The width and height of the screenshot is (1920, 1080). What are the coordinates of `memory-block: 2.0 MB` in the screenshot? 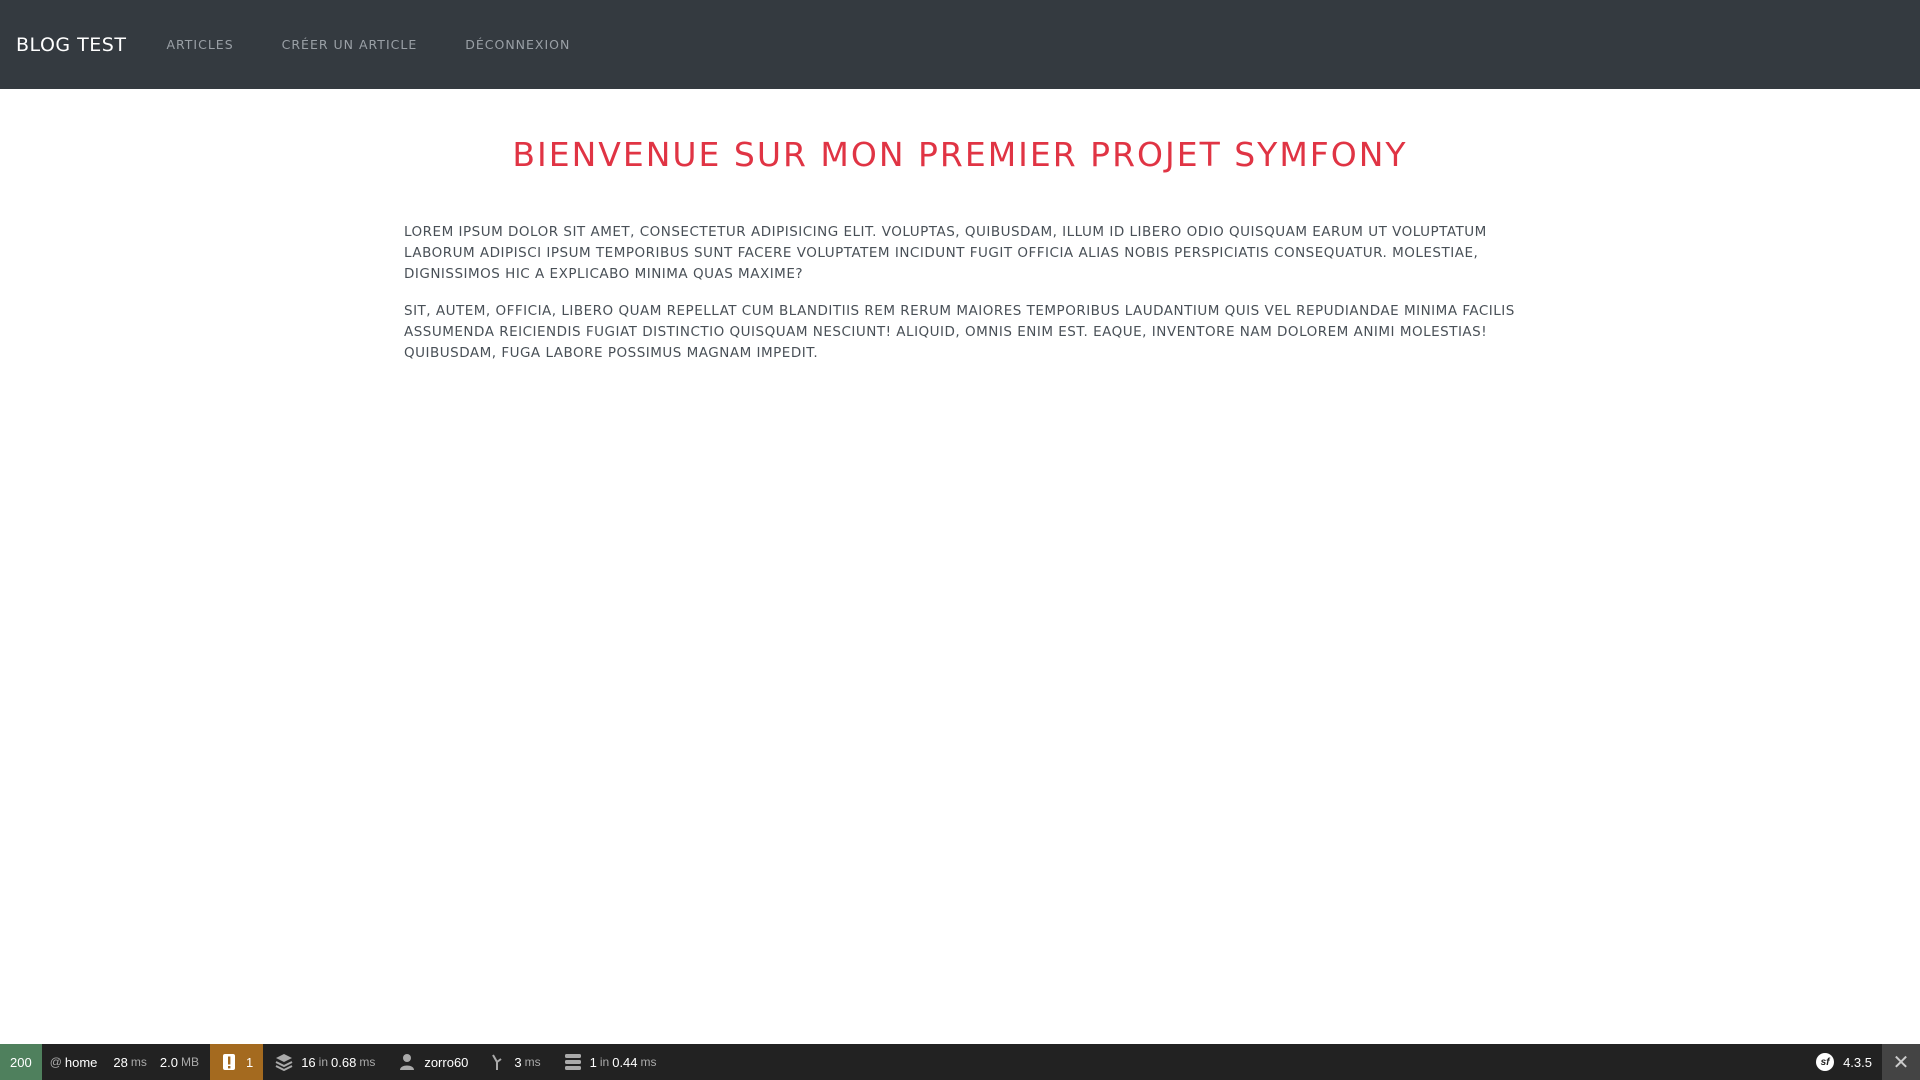 It's located at (184, 1062).